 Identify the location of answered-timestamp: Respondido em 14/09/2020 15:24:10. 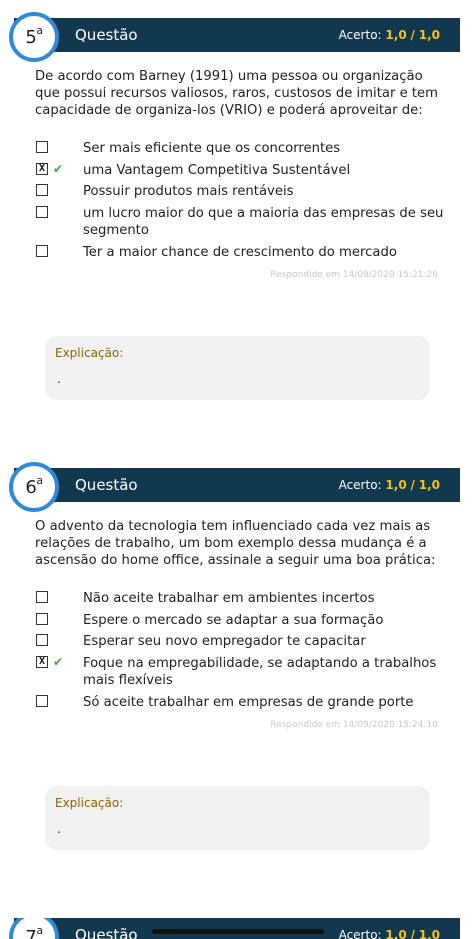
(354, 725).